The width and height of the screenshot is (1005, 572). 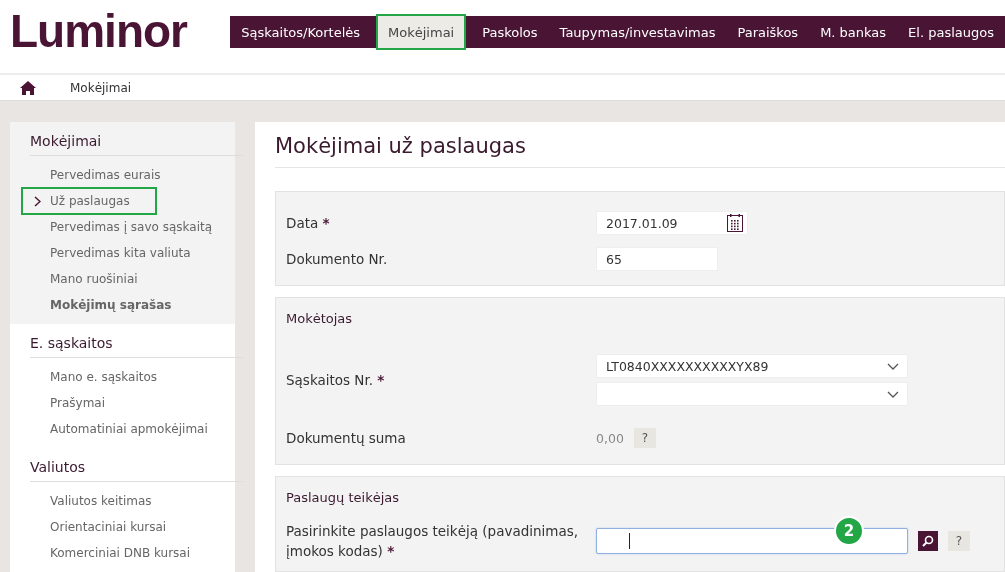 What do you see at coordinates (337, 259) in the screenshot?
I see `field-label: Dokumento Nr.` at bounding box center [337, 259].